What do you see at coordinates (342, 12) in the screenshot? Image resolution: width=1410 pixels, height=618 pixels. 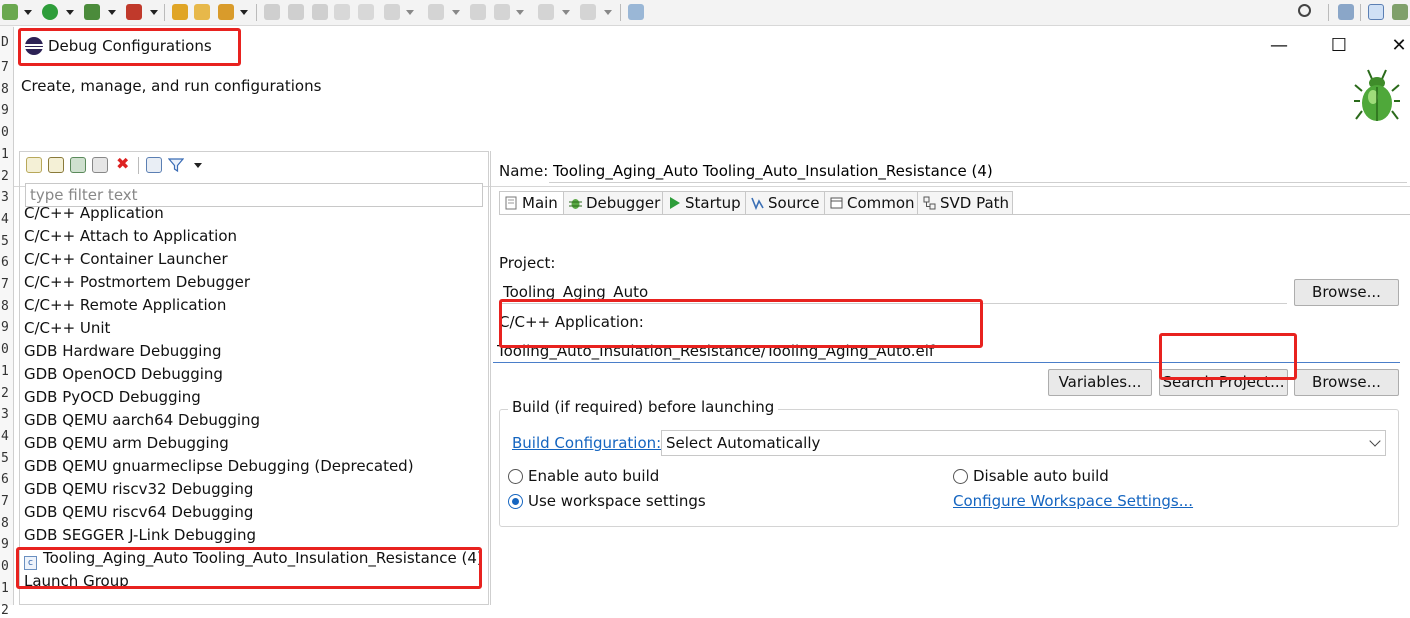 I see `block-icon` at bounding box center [342, 12].